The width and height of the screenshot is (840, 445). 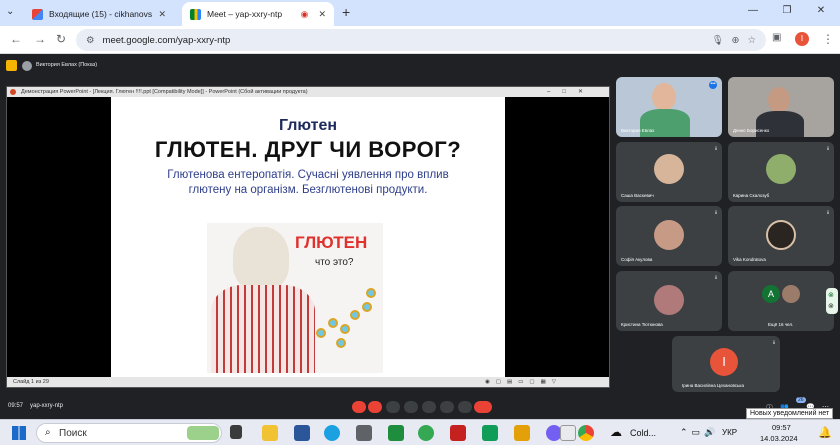 What do you see at coordinates (736, 40) in the screenshot?
I see `zoom-icon: ⊕` at bounding box center [736, 40].